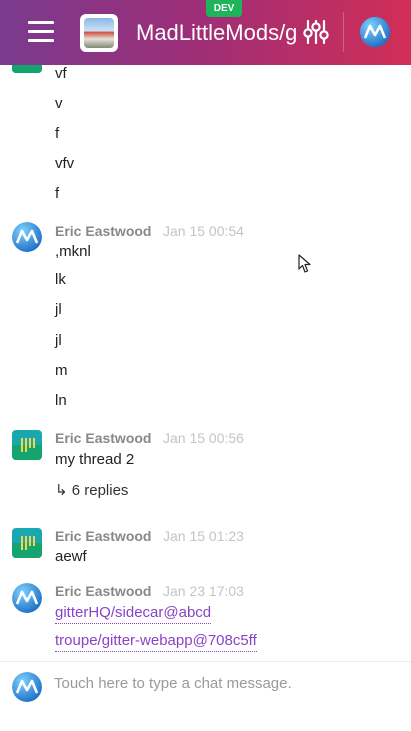 This screenshot has height=731, width=411. Describe the element at coordinates (316, 32) in the screenshot. I see `settings-sliders-icon` at that location.